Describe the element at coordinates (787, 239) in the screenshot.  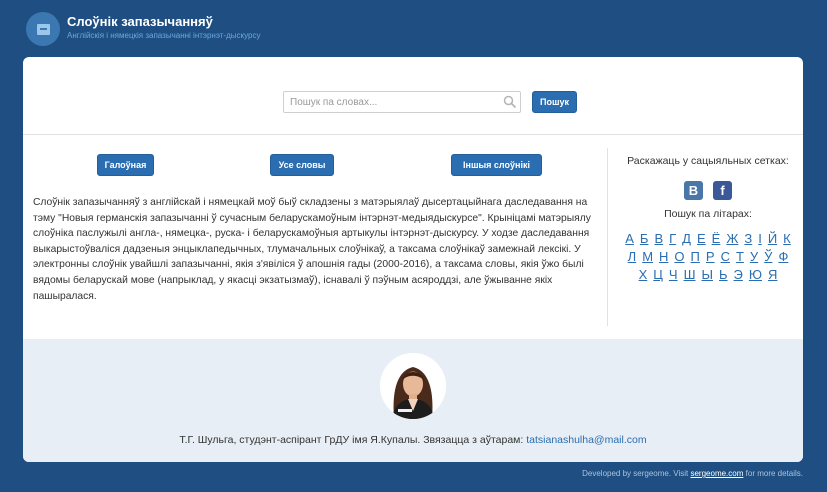
I see `letter-link: К` at that location.